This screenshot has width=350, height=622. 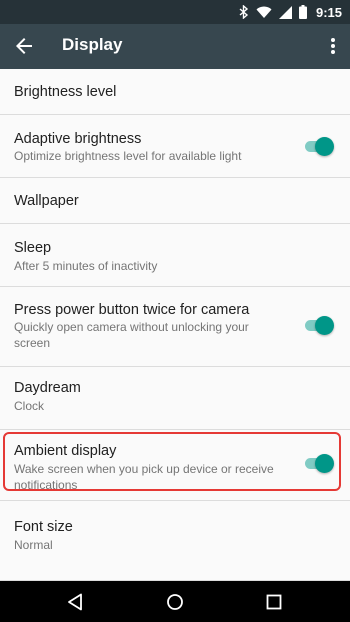 I want to click on setting-title: Ambient display, so click(x=65, y=451).